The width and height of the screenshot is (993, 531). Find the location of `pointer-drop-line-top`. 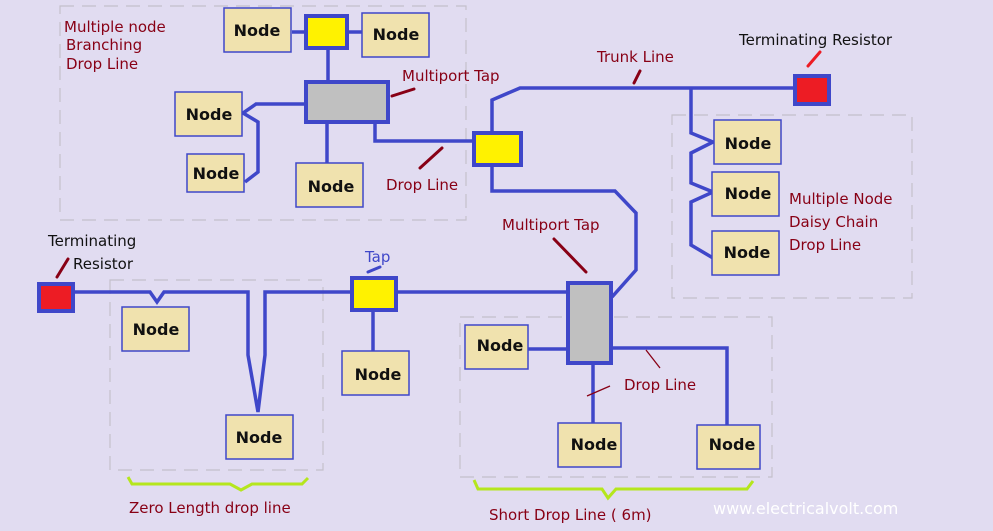

pointer-drop-line-top is located at coordinates (431, 158).